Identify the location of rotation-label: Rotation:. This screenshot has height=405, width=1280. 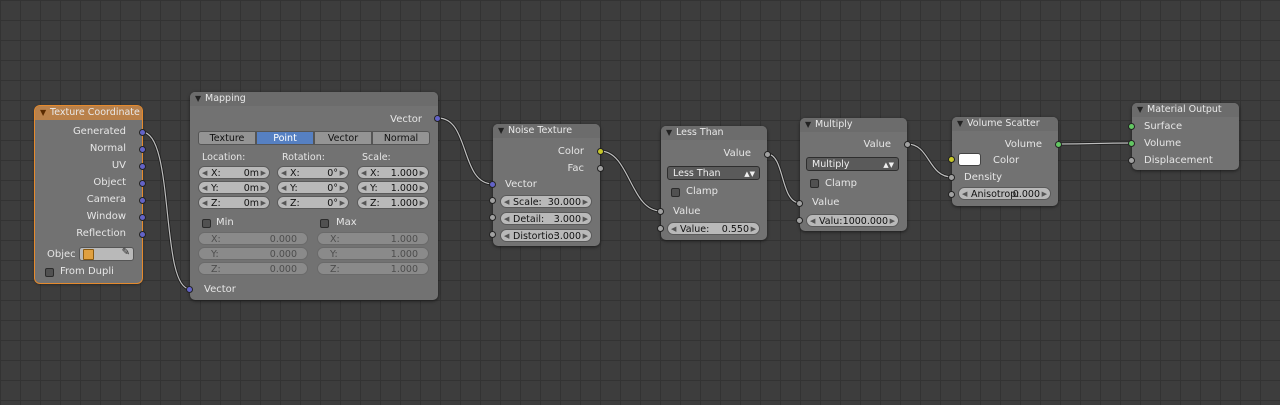
(303, 157).